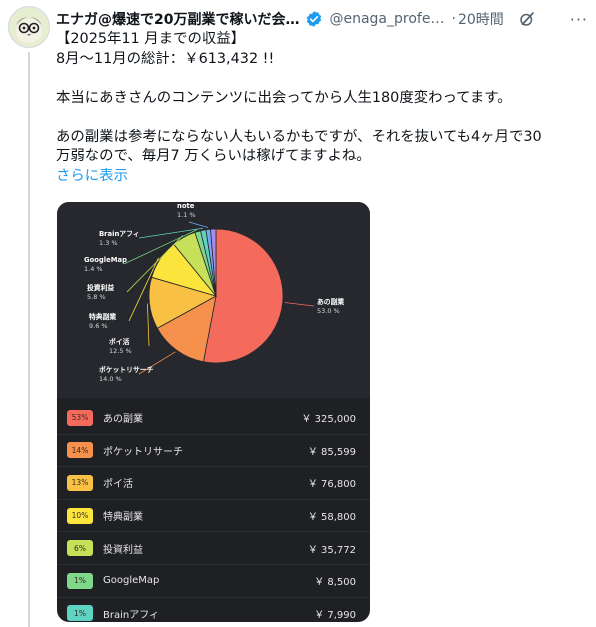 This screenshot has height=627, width=596. What do you see at coordinates (119, 341) in the screenshot?
I see `pie-label: ポイ活` at bounding box center [119, 341].